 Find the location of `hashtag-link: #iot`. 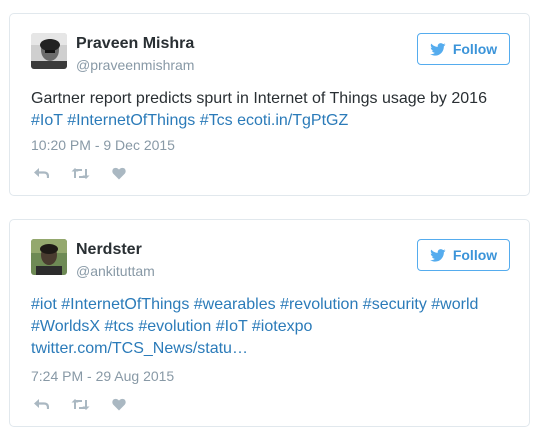

hashtag-link: #iot is located at coordinates (44, 304).